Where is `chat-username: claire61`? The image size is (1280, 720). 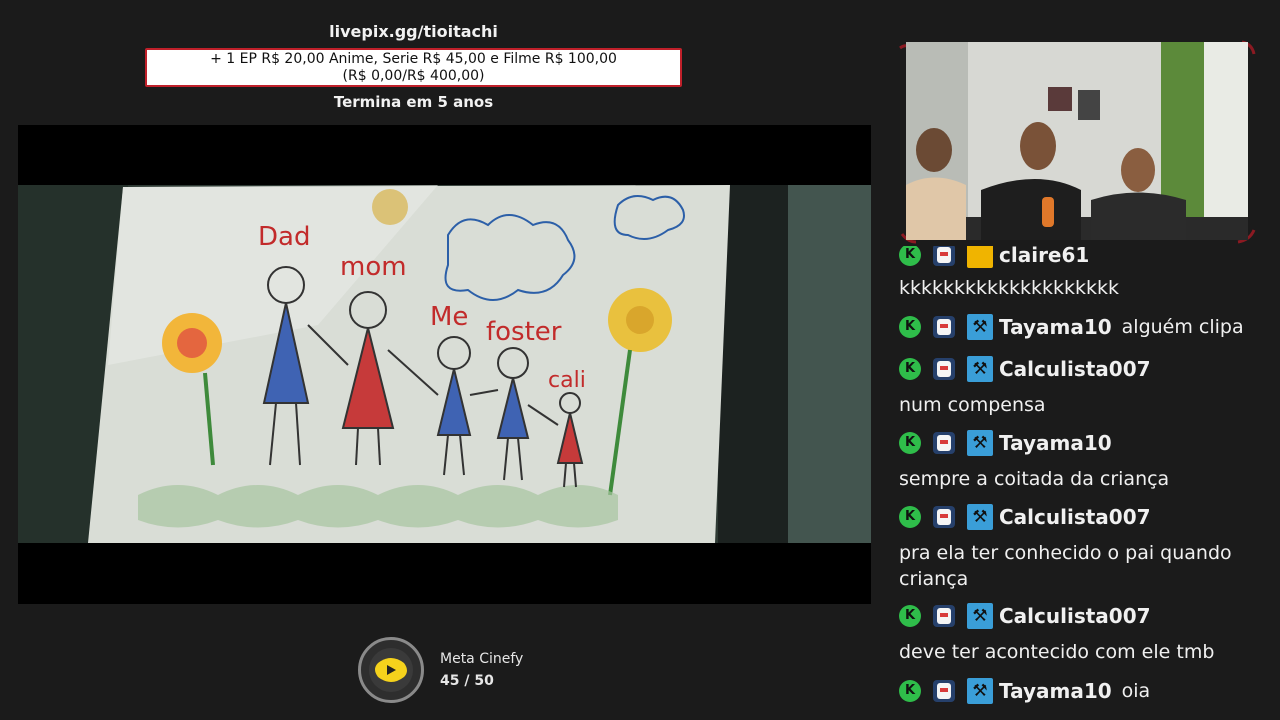
chat-username: claire61 is located at coordinates (1044, 256).